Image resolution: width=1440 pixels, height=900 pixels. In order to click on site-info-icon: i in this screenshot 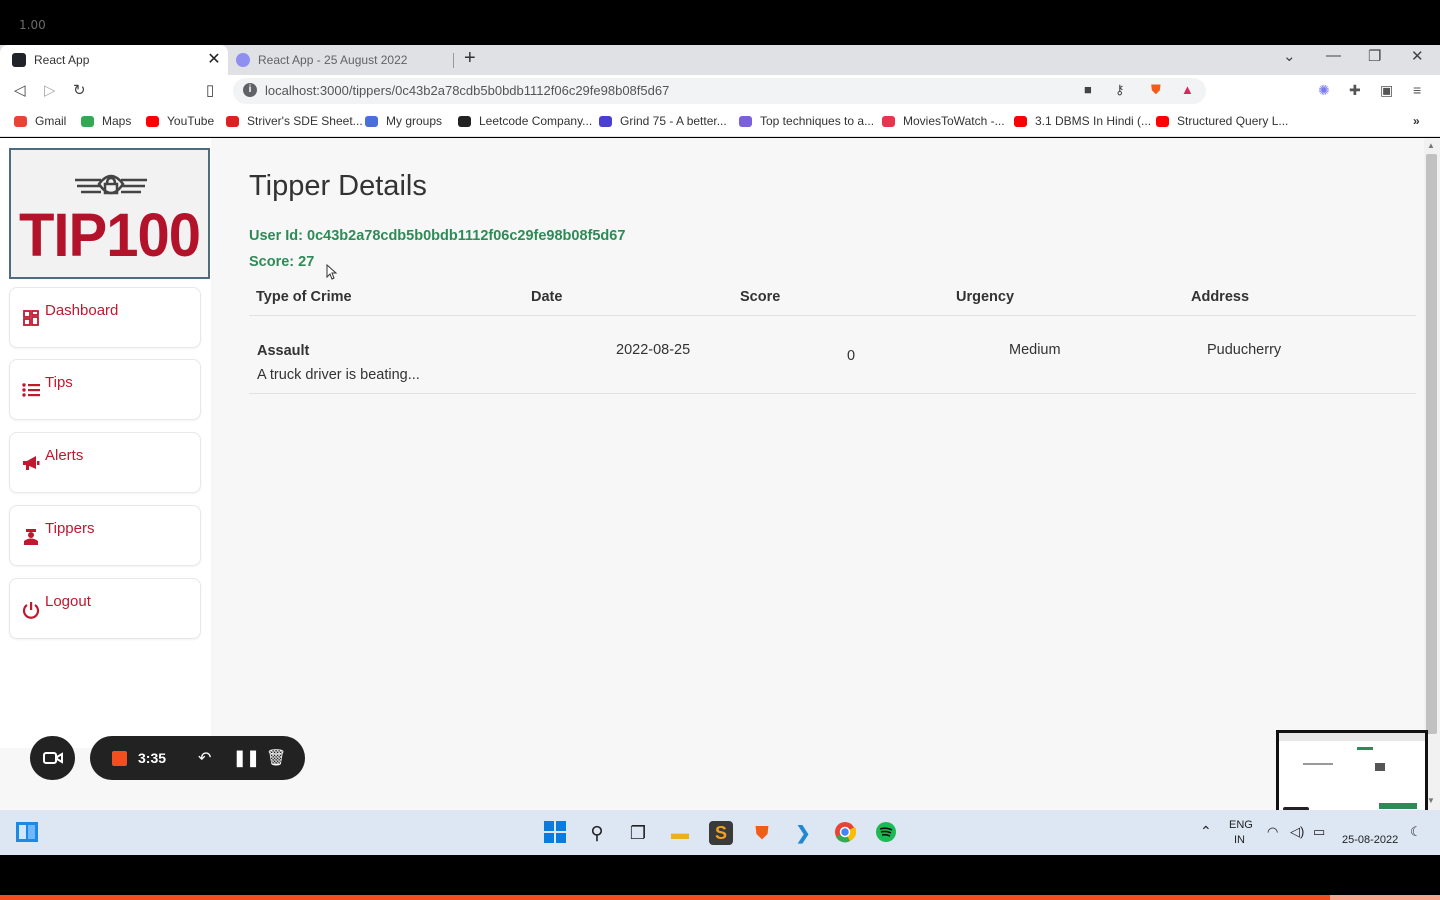, I will do `click(250, 90)`.